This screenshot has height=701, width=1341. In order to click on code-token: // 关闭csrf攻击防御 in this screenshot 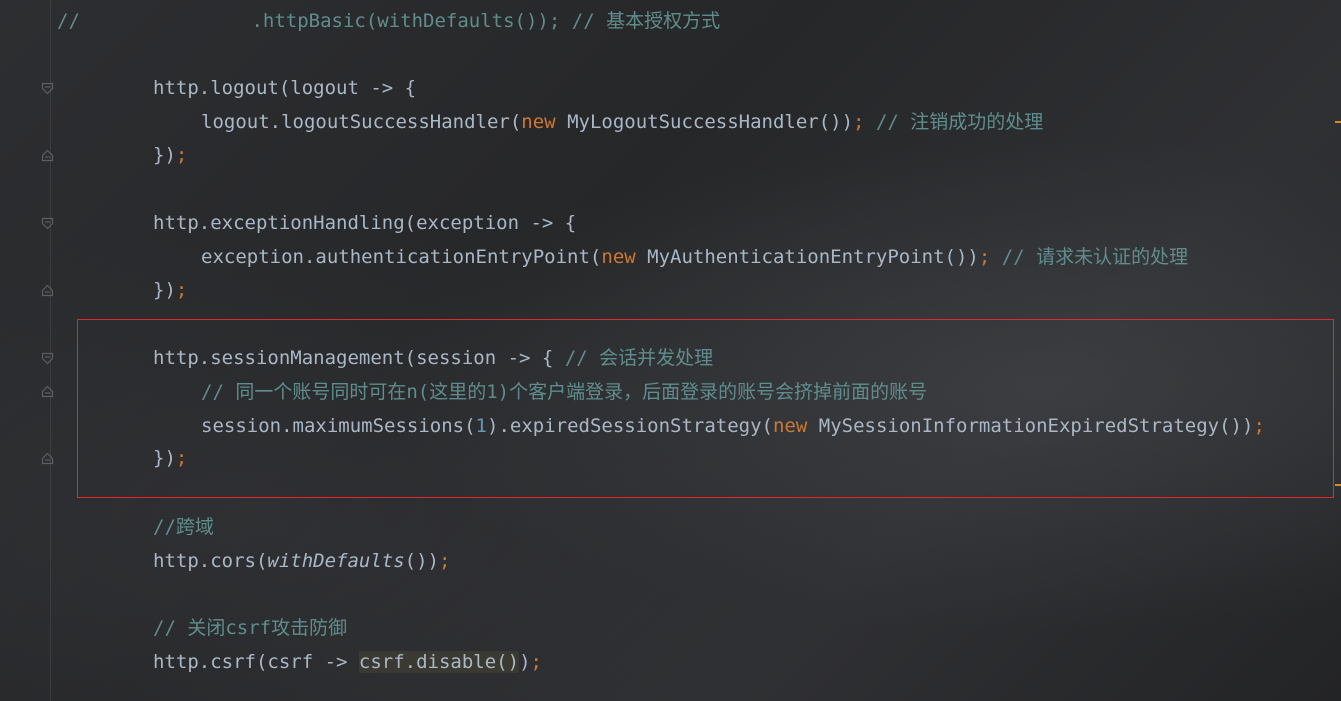, I will do `click(250, 628)`.